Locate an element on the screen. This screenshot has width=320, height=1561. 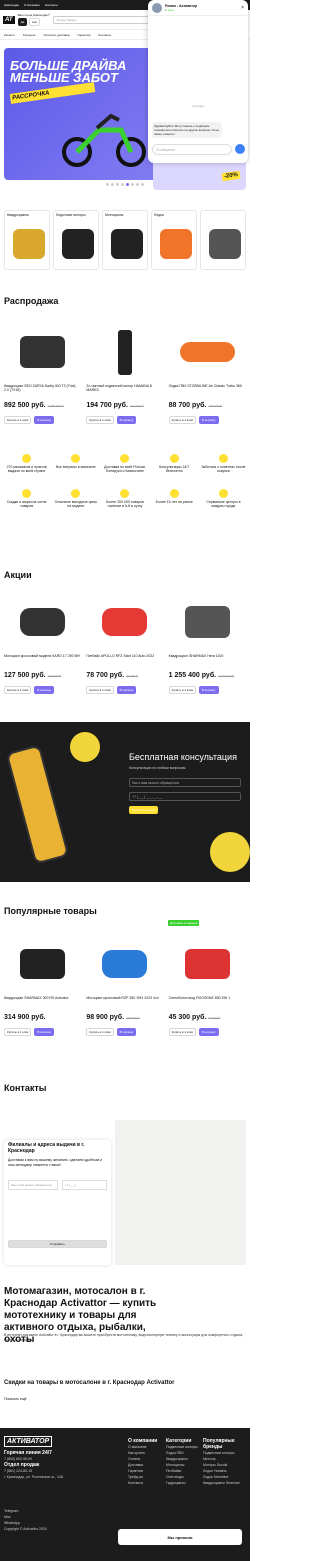
product-price: 98 900 руб. 105 000 ₽ is located at coordinates (112, 1017).